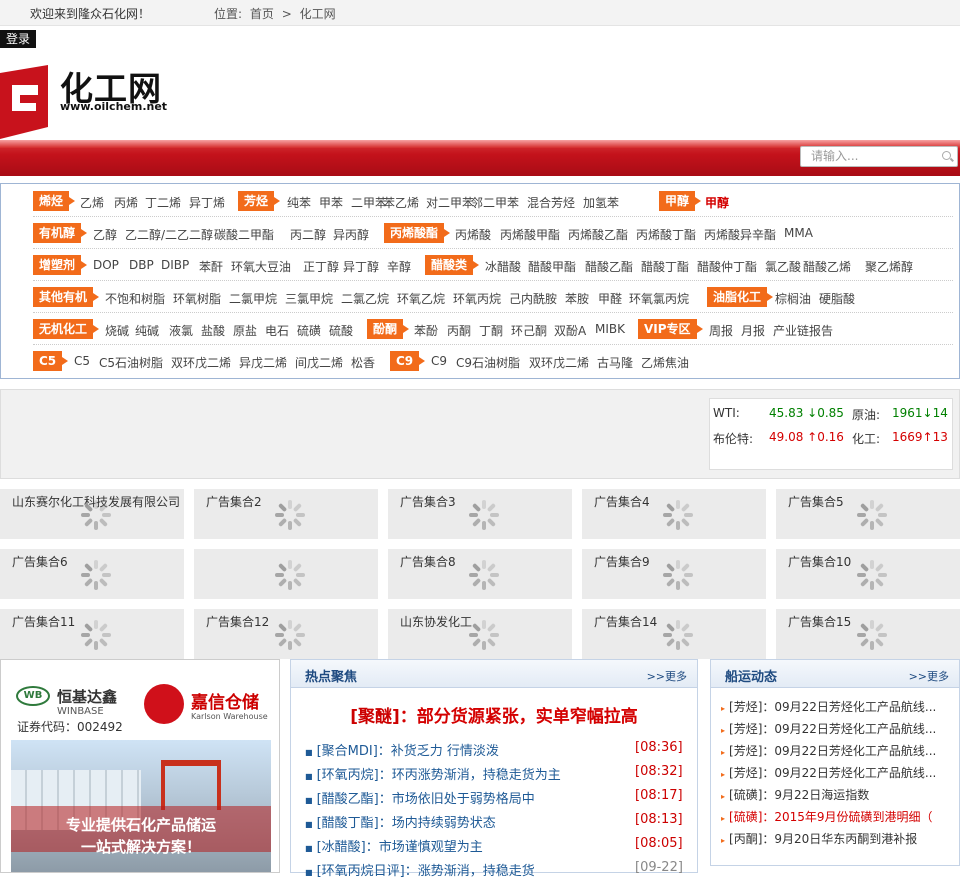 This screenshot has height=879, width=960. What do you see at coordinates (18, 39) in the screenshot?
I see `login-button: 登录` at bounding box center [18, 39].